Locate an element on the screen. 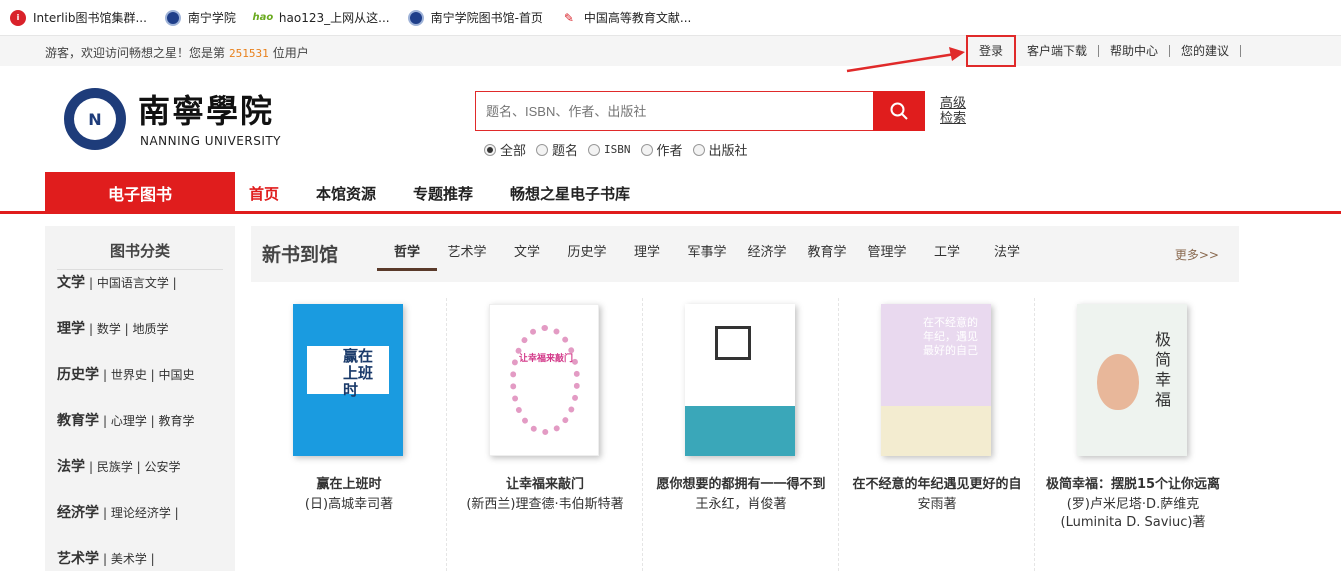  bookmark-library-home: 南宁学院图书馆-首页 is located at coordinates (475, 17).